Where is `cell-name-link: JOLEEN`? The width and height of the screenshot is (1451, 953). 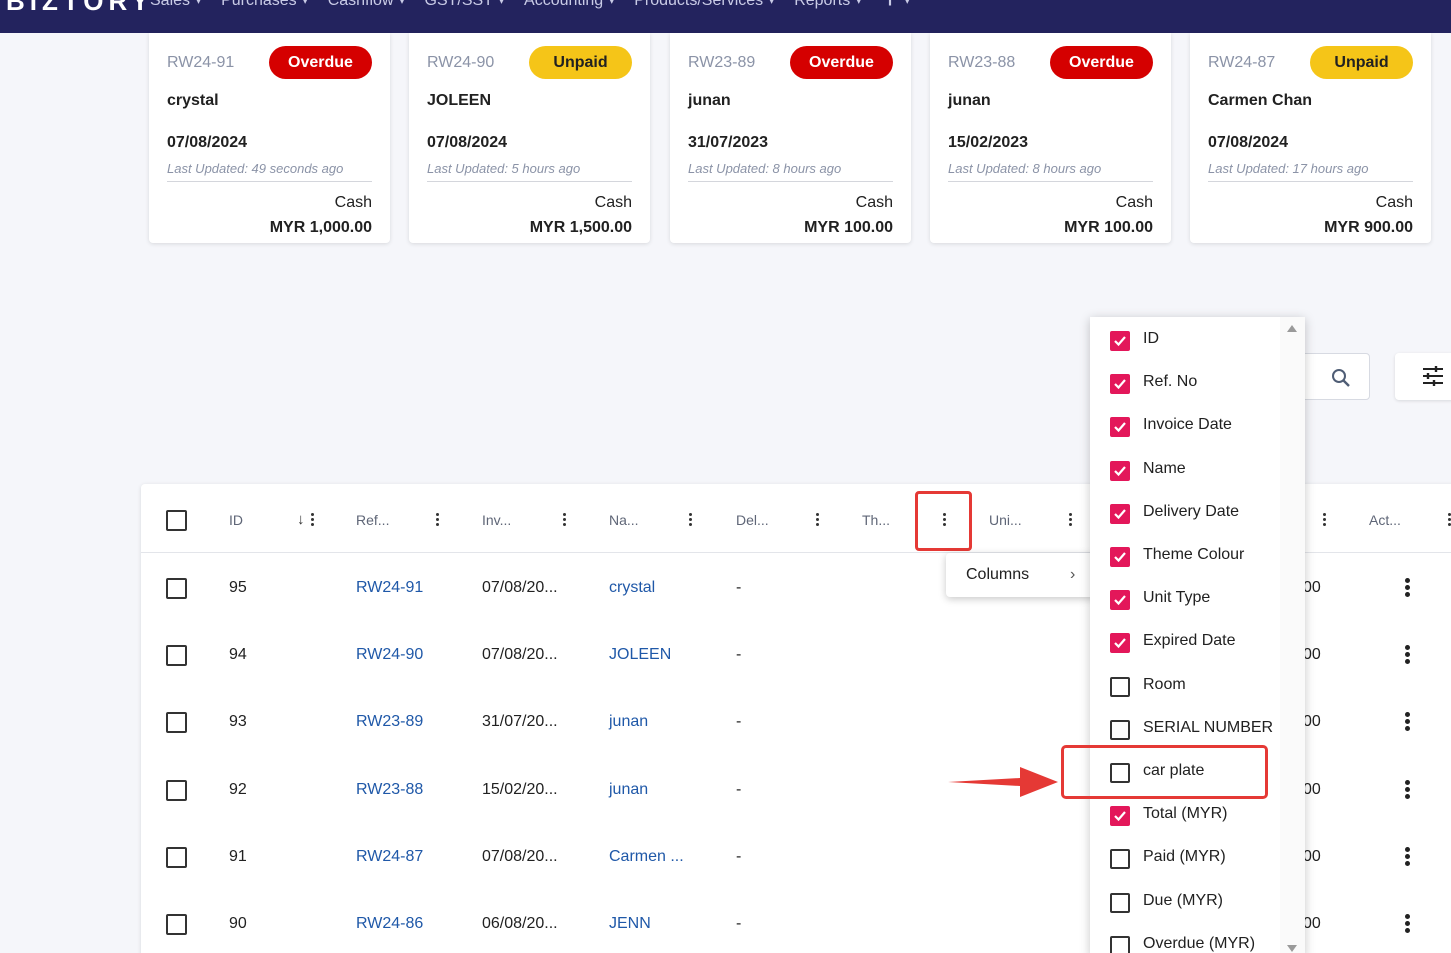
cell-name-link: JOLEEN is located at coordinates (640, 655).